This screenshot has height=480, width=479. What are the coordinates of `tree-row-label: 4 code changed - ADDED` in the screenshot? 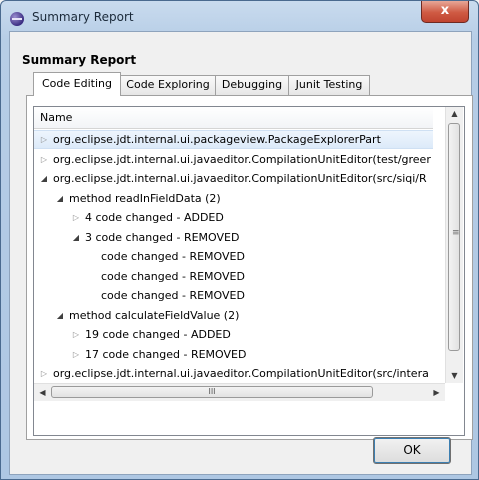 It's located at (154, 217).